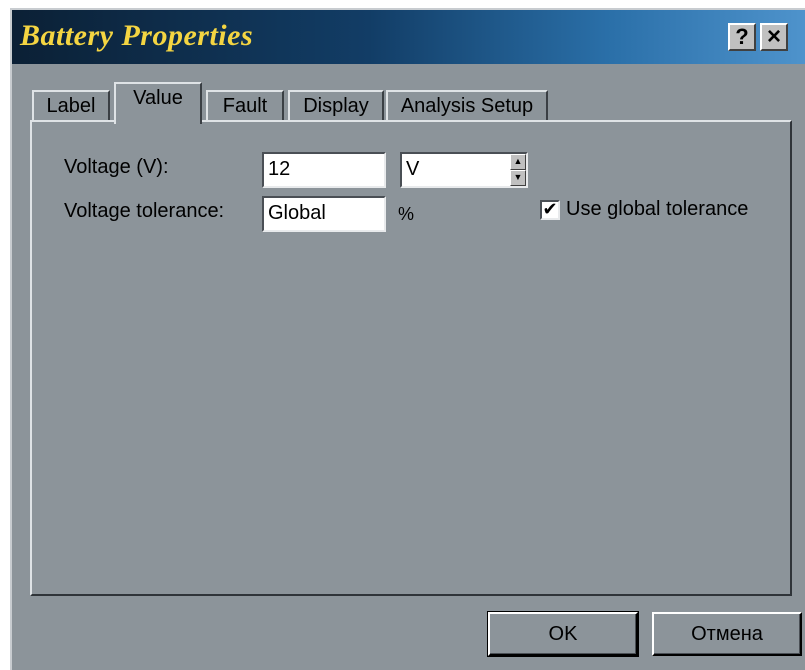 This screenshot has width=805, height=670. Describe the element at coordinates (727, 634) in the screenshot. I see `cancel-button: Отмена` at that location.